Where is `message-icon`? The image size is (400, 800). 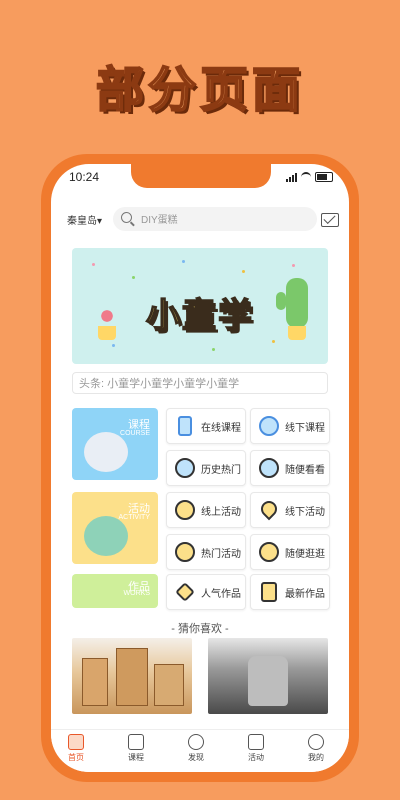 message-icon is located at coordinates (330, 220).